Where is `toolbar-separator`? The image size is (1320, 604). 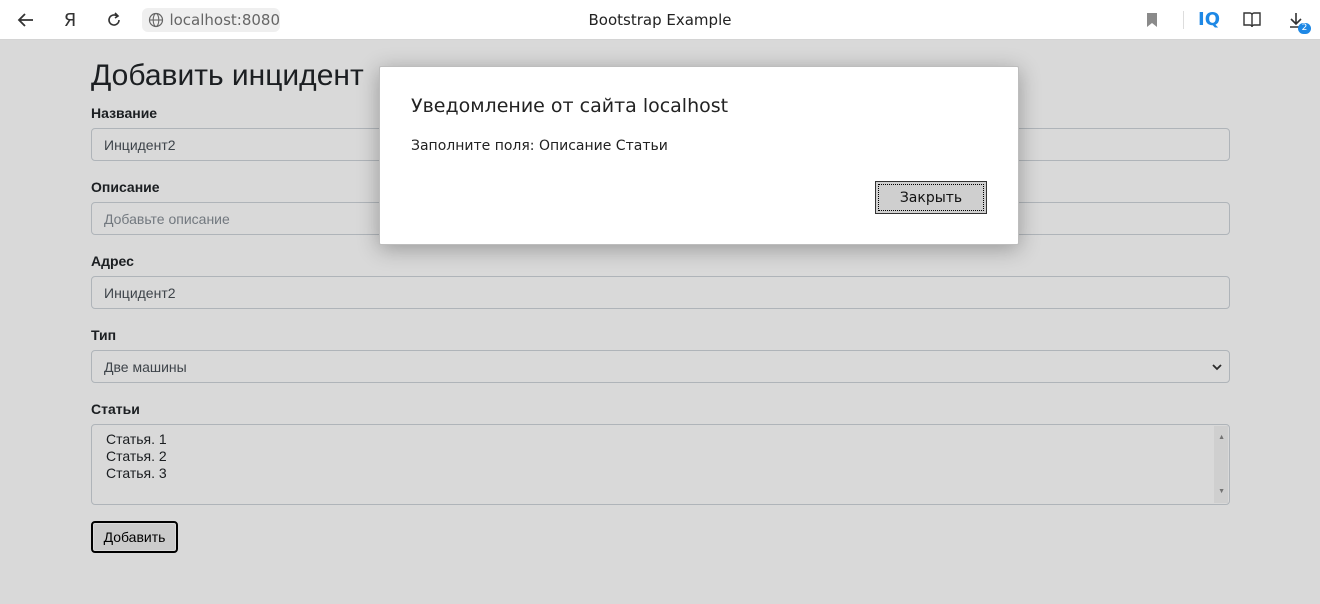
toolbar-separator is located at coordinates (1183, 20).